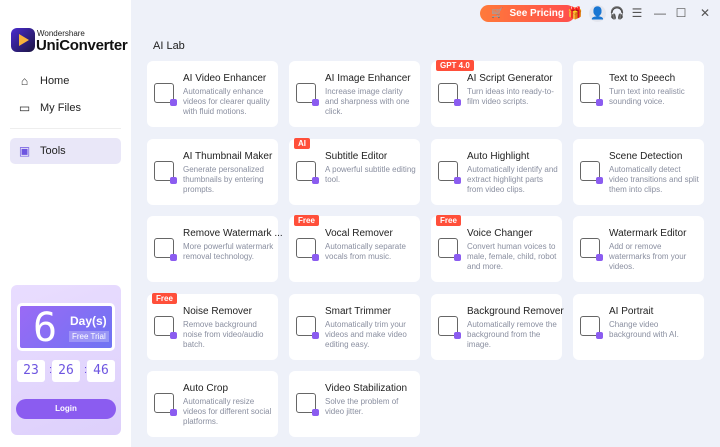 This screenshot has width=720, height=447. What do you see at coordinates (642, 78) in the screenshot?
I see `tool-title: Text to Speech` at bounding box center [642, 78].